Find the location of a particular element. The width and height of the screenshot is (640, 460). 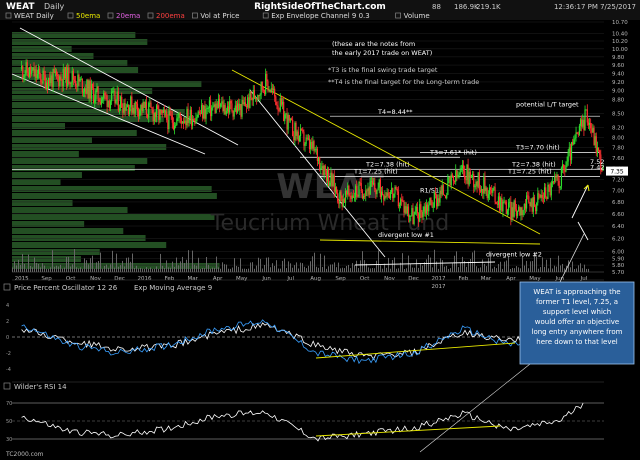

y-tick-label: 9.80 is located at coordinates (618, 58).